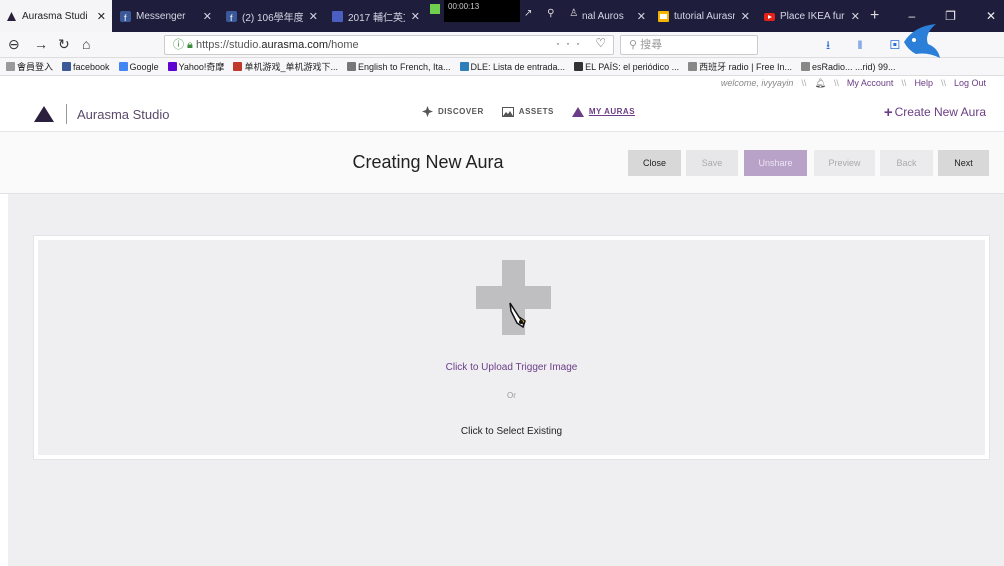 Image resolution: width=1004 pixels, height=566 pixels. What do you see at coordinates (922, 41) in the screenshot?
I see `bird-overlay-icon` at bounding box center [922, 41].